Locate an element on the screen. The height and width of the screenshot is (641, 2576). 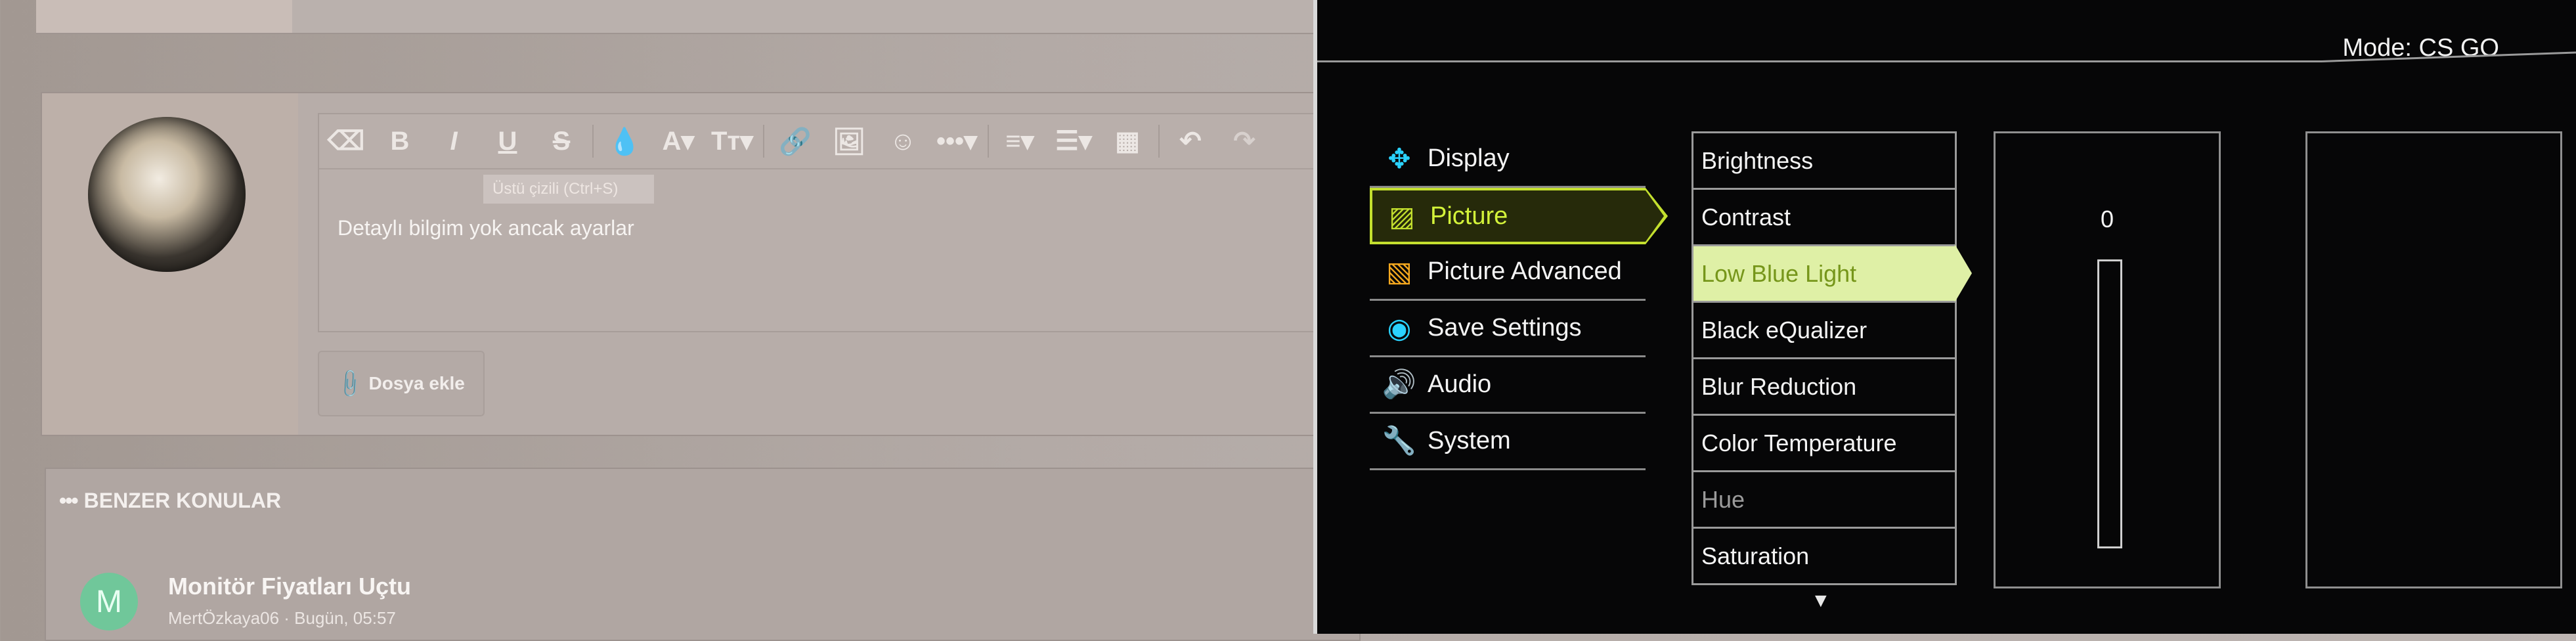
display-icon: ✥ is located at coordinates (1399, 158).